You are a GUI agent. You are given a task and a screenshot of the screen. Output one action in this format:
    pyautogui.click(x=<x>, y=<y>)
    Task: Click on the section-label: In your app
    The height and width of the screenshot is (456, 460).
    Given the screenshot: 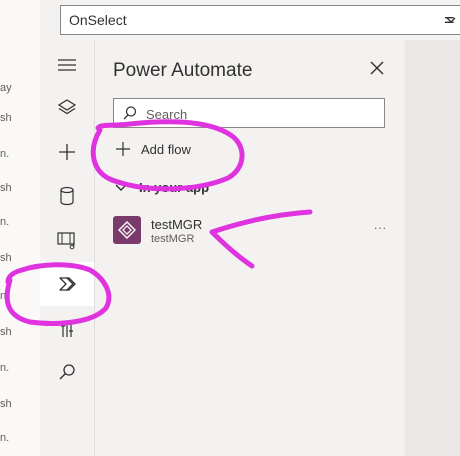 What is the action you would take?
    pyautogui.click(x=174, y=187)
    